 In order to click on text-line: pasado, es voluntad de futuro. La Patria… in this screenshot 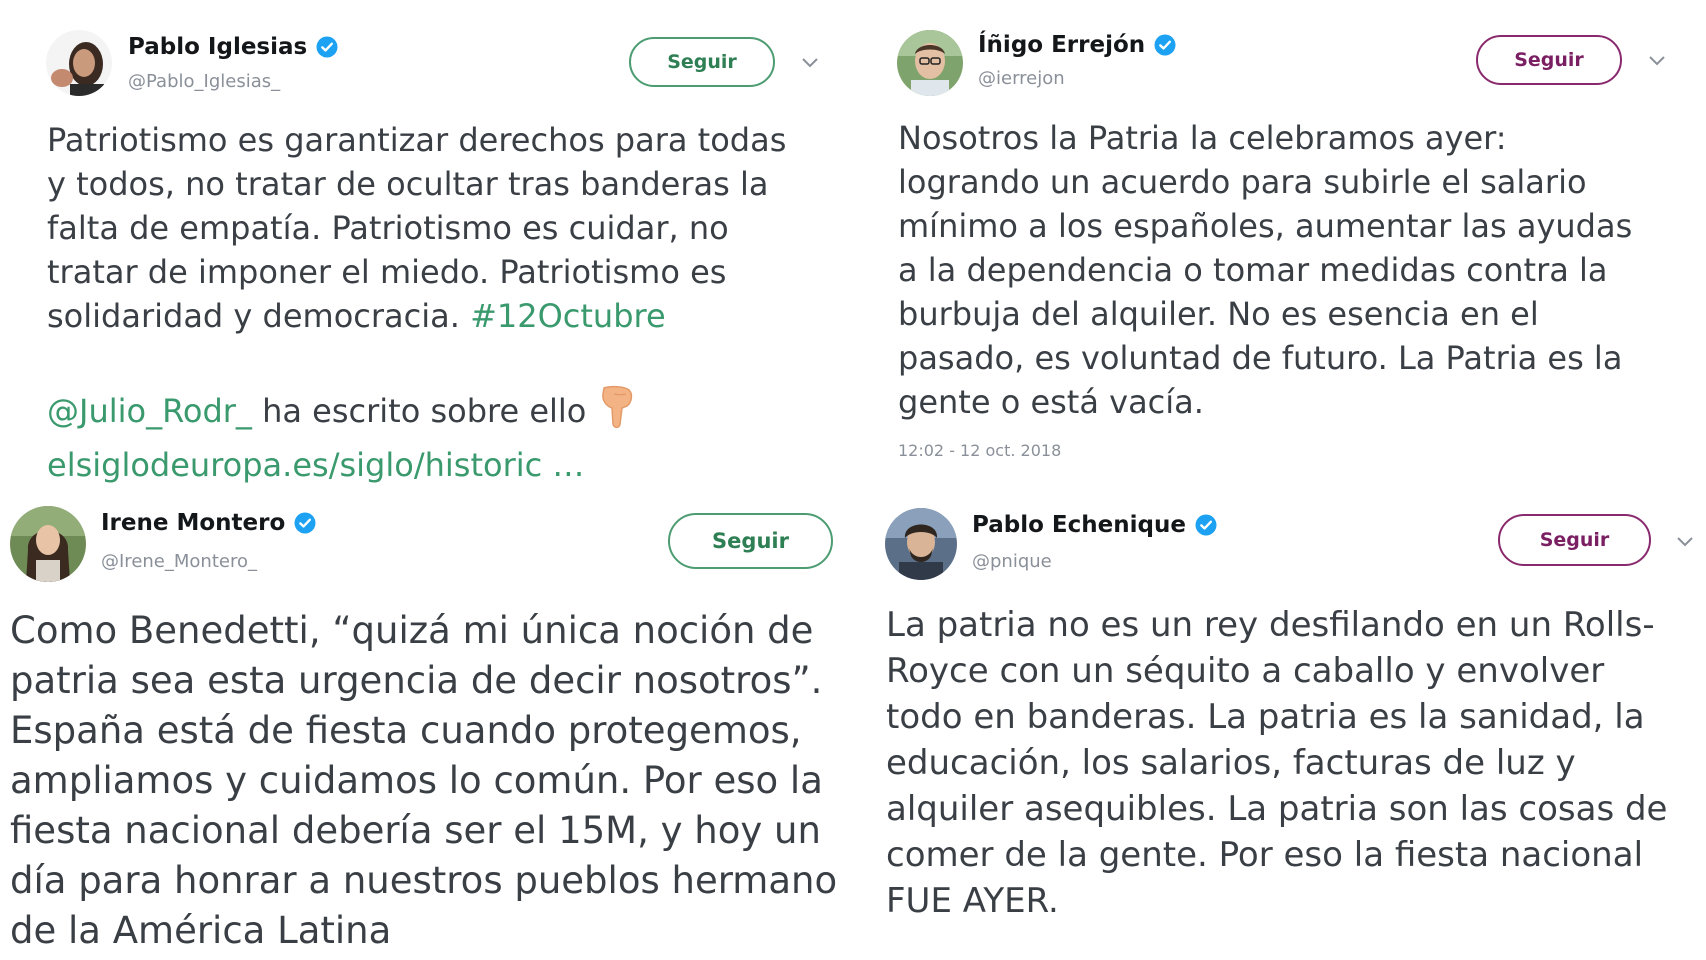, I will do `click(1260, 358)`.